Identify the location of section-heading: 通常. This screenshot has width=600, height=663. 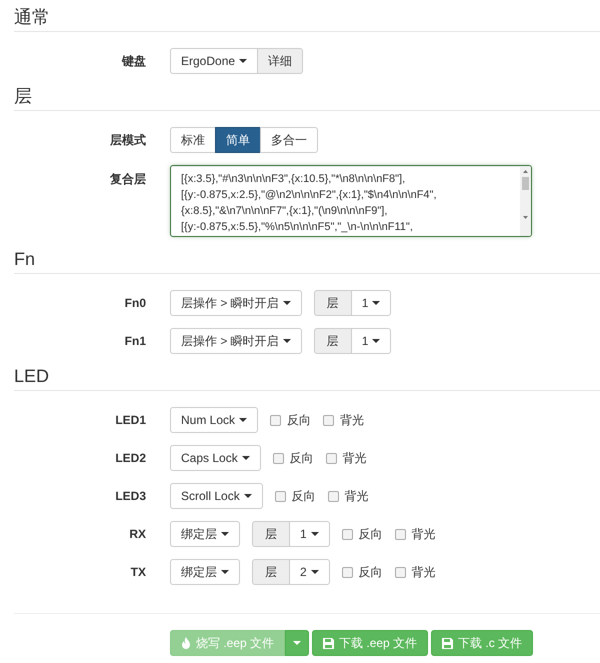
(307, 19).